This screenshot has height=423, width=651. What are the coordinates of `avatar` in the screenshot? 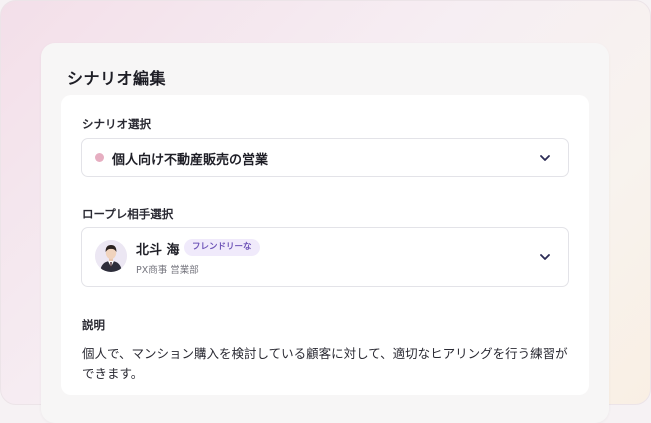 It's located at (111, 256).